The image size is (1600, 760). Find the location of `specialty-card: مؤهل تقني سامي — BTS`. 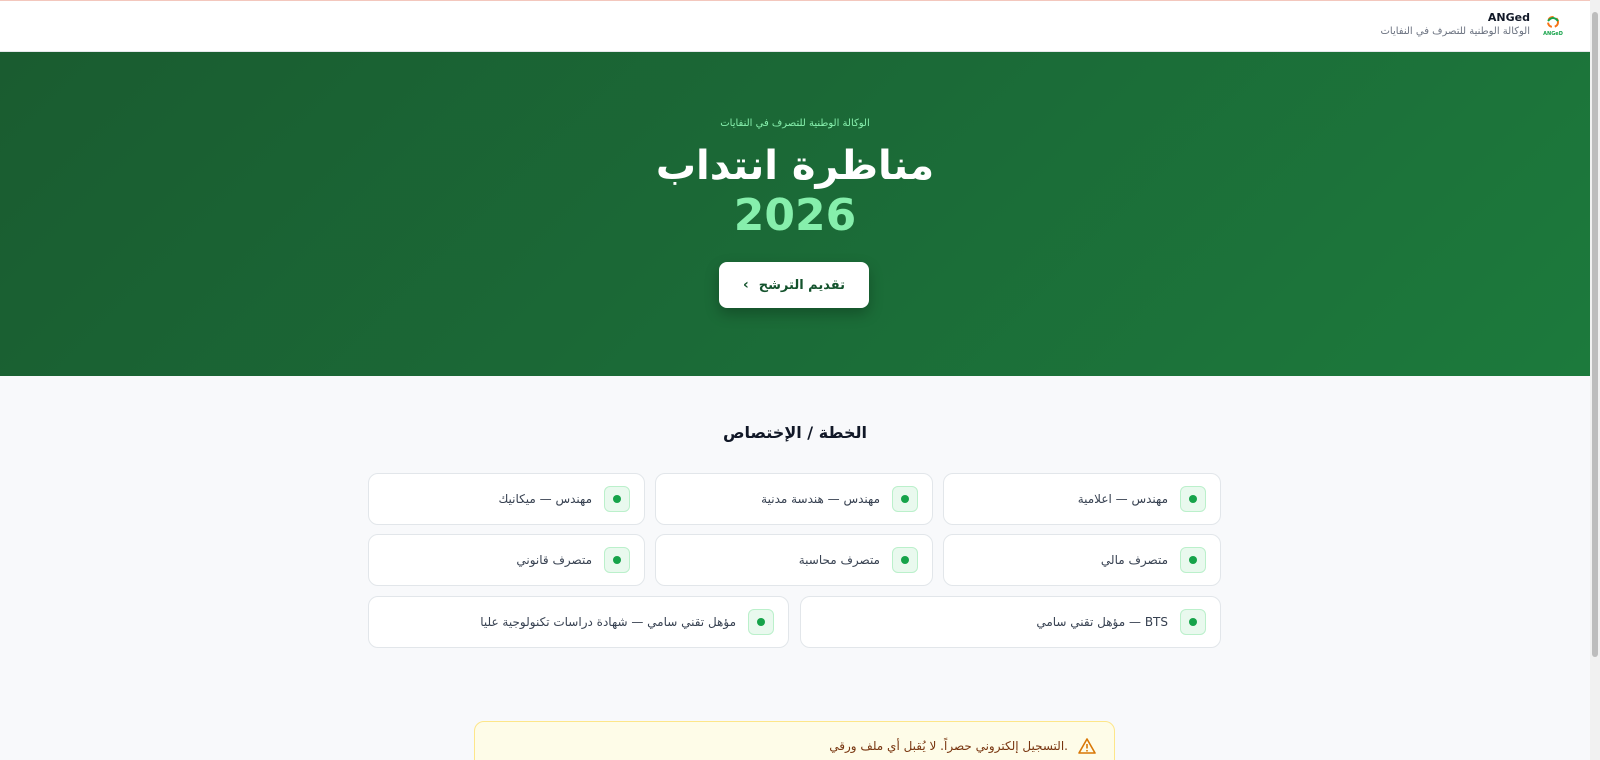

specialty-card: مؤهل تقني سامي — BTS is located at coordinates (1010, 622).